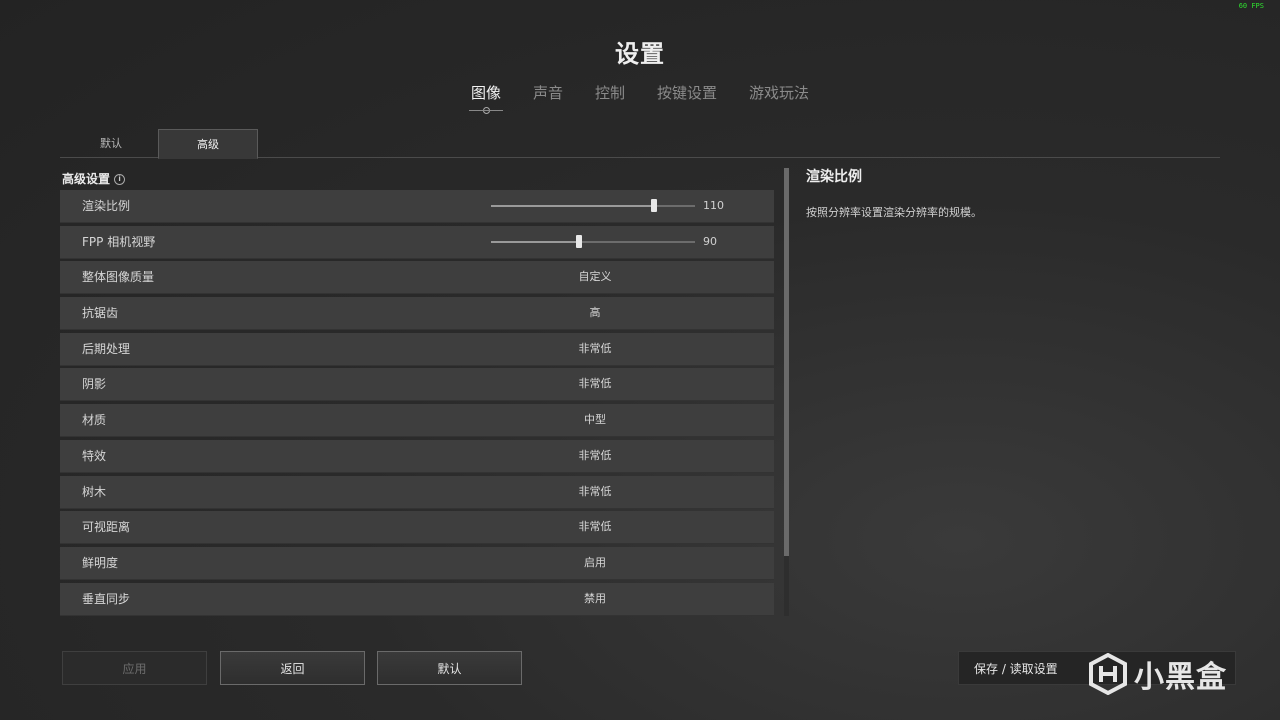  What do you see at coordinates (106, 348) in the screenshot?
I see `setting-label: 后期处理` at bounding box center [106, 348].